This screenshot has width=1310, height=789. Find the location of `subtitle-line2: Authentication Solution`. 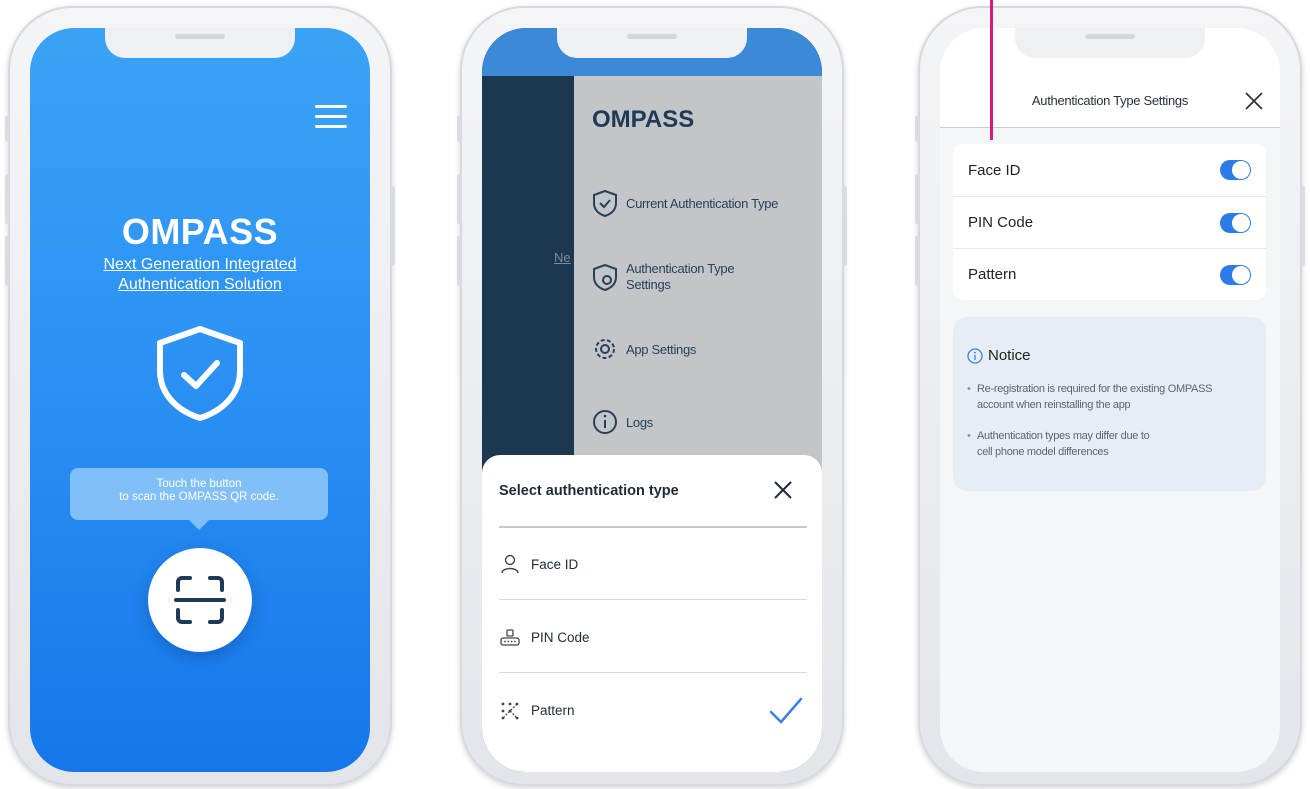

subtitle-line2: Authentication Solution is located at coordinates (200, 285).